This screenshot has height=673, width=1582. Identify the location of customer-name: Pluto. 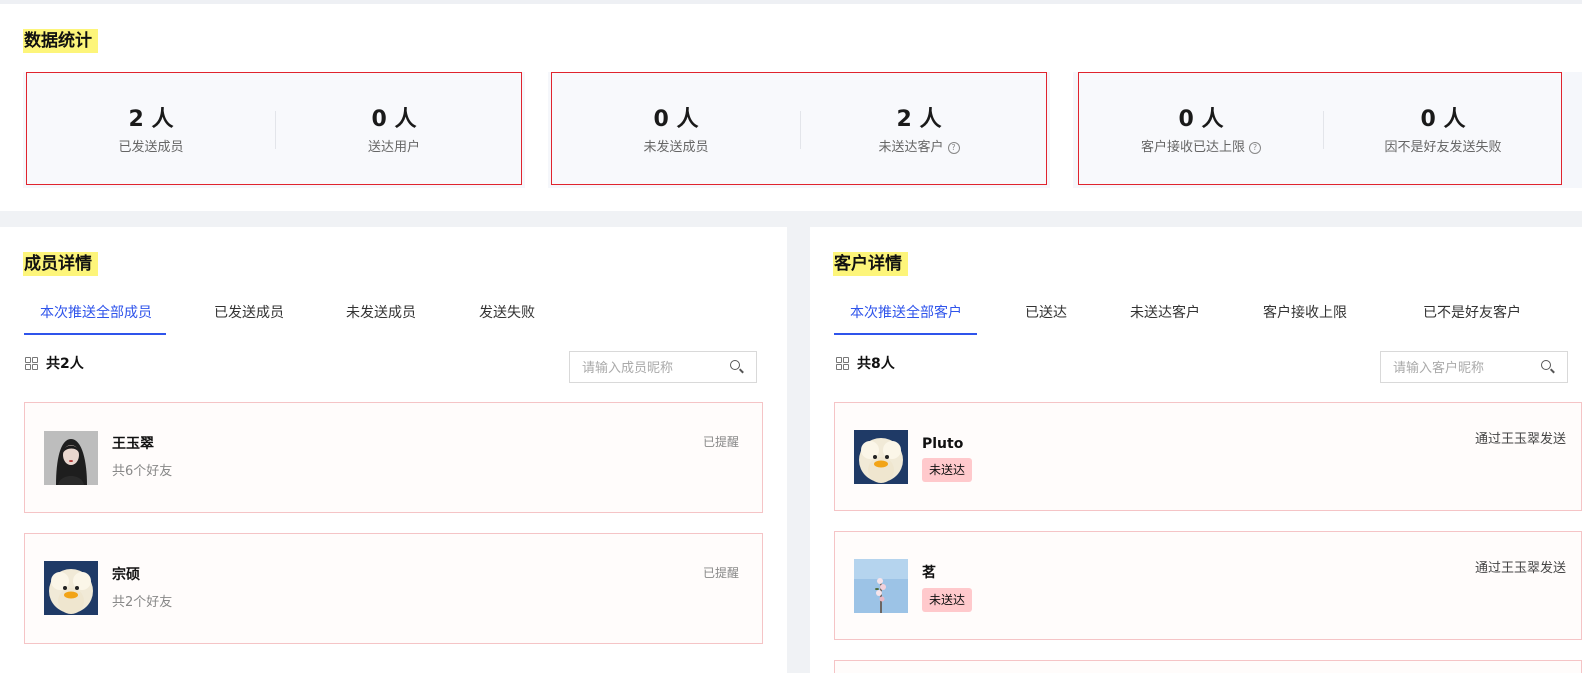
(943, 444).